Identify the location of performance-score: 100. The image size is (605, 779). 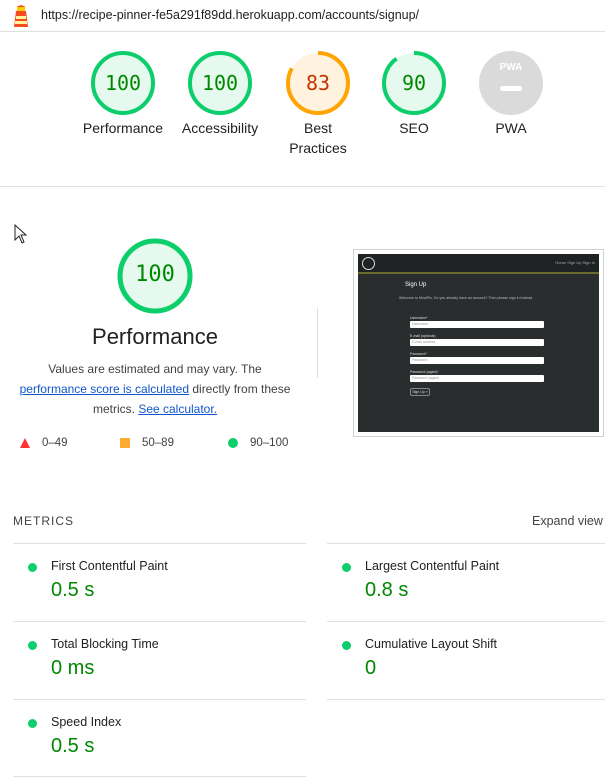
(155, 274).